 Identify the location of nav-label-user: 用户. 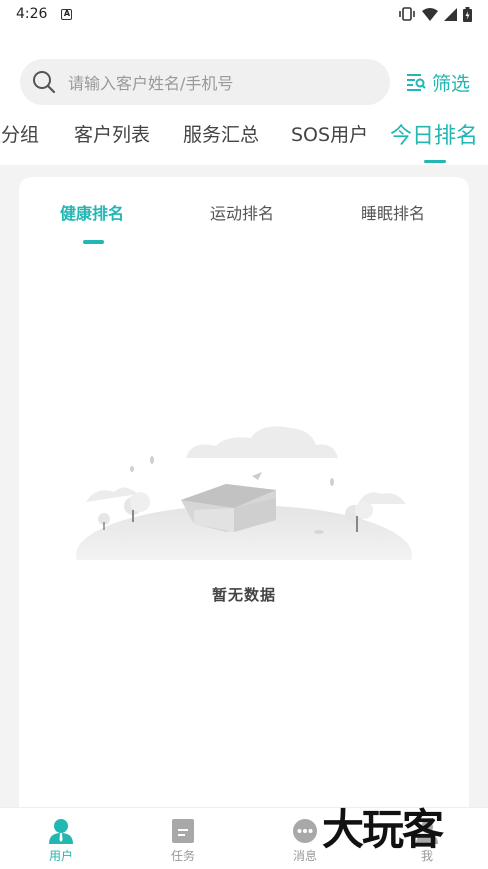
(60, 856).